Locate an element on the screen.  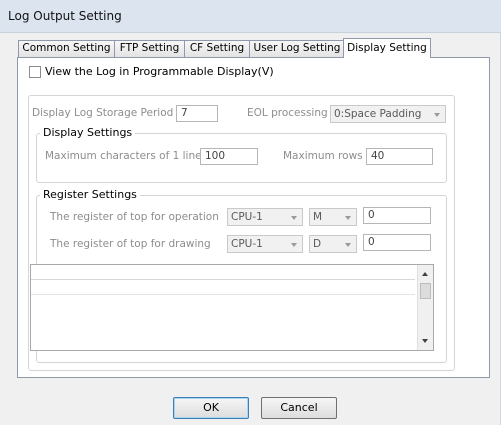
operation-device-select: M is located at coordinates (333, 217).